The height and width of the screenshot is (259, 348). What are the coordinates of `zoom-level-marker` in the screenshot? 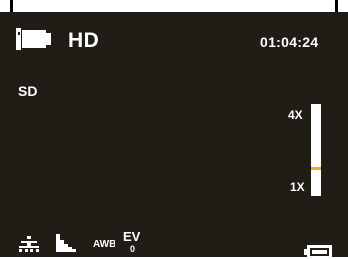 It's located at (316, 168).